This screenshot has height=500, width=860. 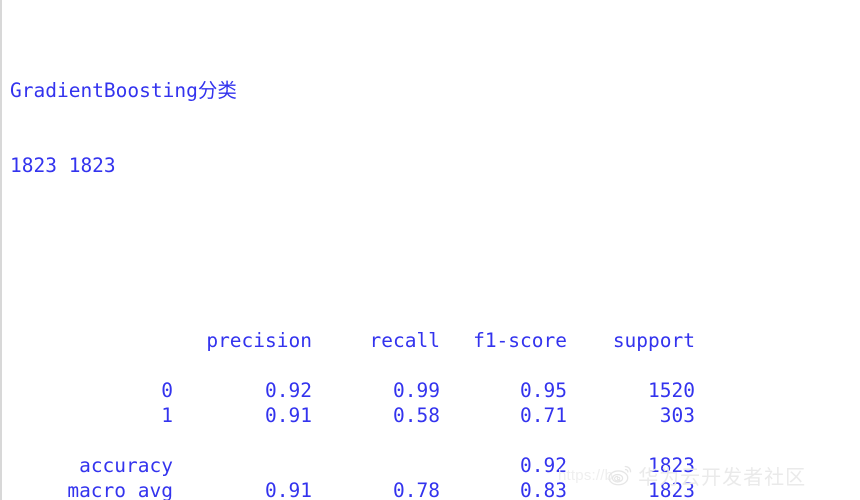 What do you see at coordinates (288, 390) in the screenshot?
I see `row-precision: 0.92` at bounding box center [288, 390].